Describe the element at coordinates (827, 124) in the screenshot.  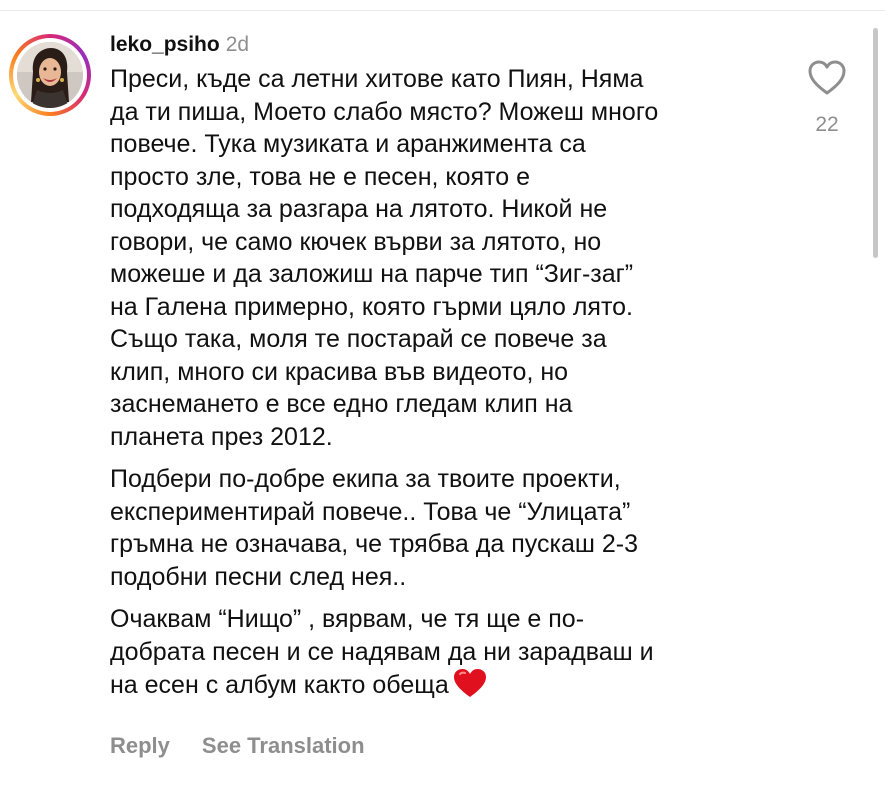
I see `like-count: 22` at that location.